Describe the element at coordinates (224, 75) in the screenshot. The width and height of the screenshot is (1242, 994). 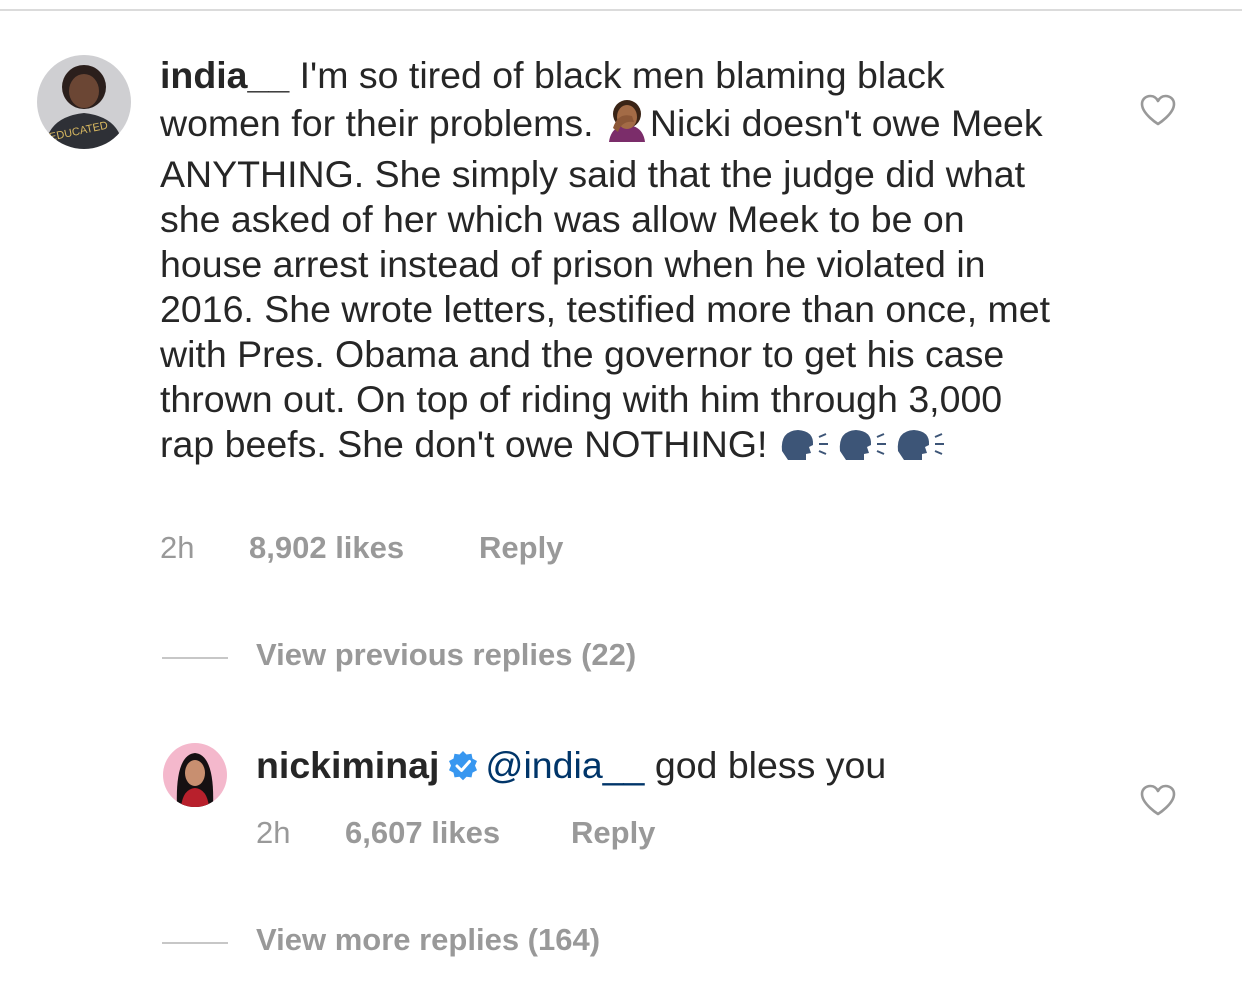
I see `comment-username: india__` at that location.